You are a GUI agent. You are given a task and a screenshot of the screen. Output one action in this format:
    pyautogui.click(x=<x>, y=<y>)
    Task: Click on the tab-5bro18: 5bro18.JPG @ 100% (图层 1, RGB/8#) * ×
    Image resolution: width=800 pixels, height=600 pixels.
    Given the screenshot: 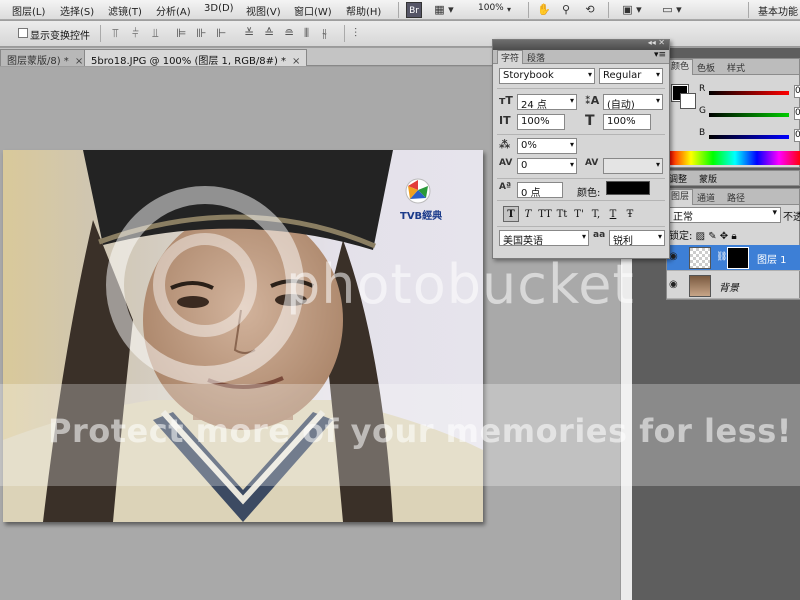 What is the action you would take?
    pyautogui.click(x=196, y=58)
    